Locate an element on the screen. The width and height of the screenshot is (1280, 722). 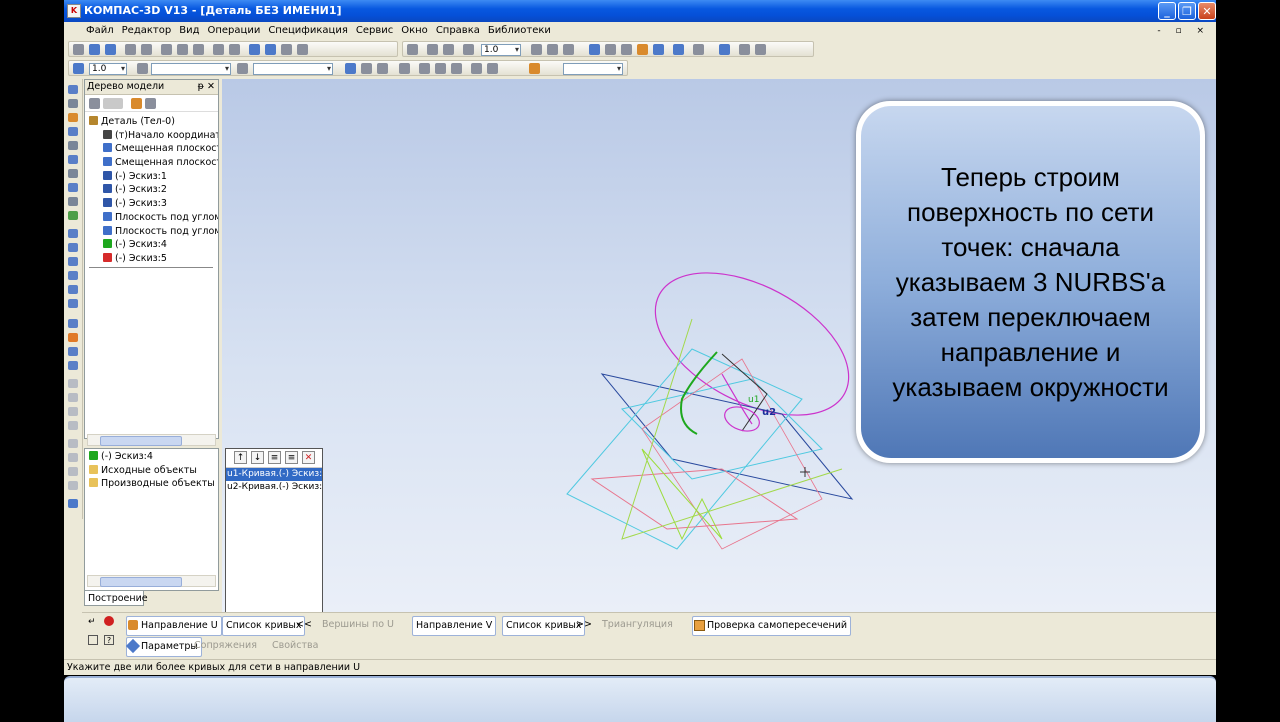
curve-row-u1: u1-Кривая.(-) Эскиз:4 is located at coordinates (274, 474).